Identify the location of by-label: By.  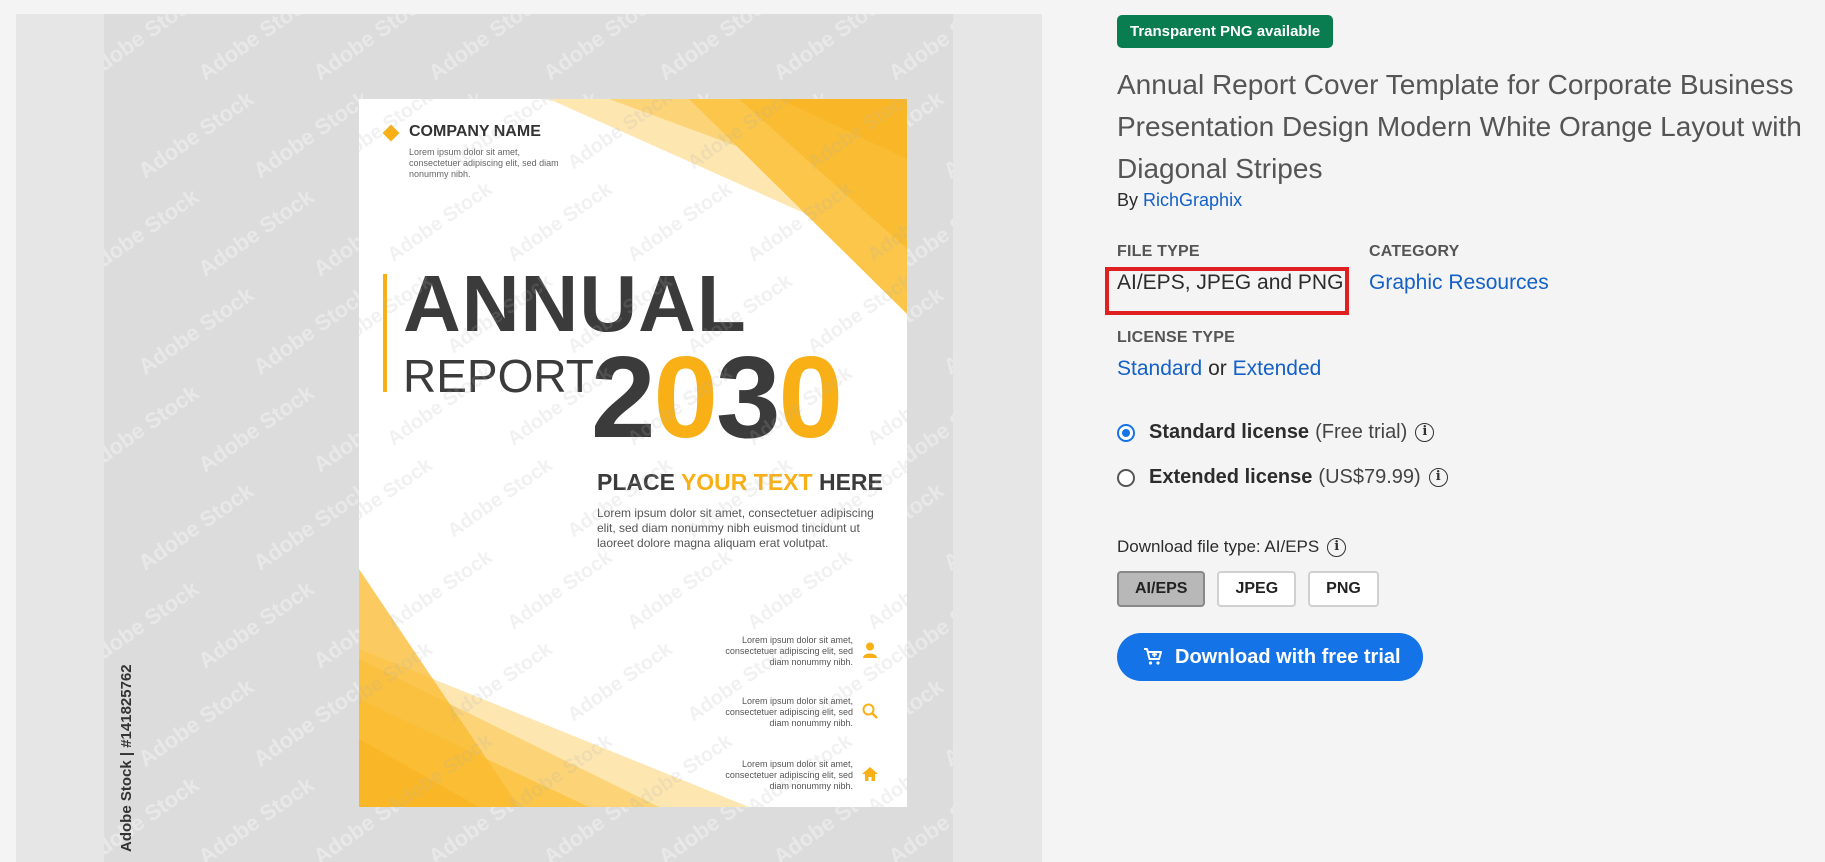
(1128, 200).